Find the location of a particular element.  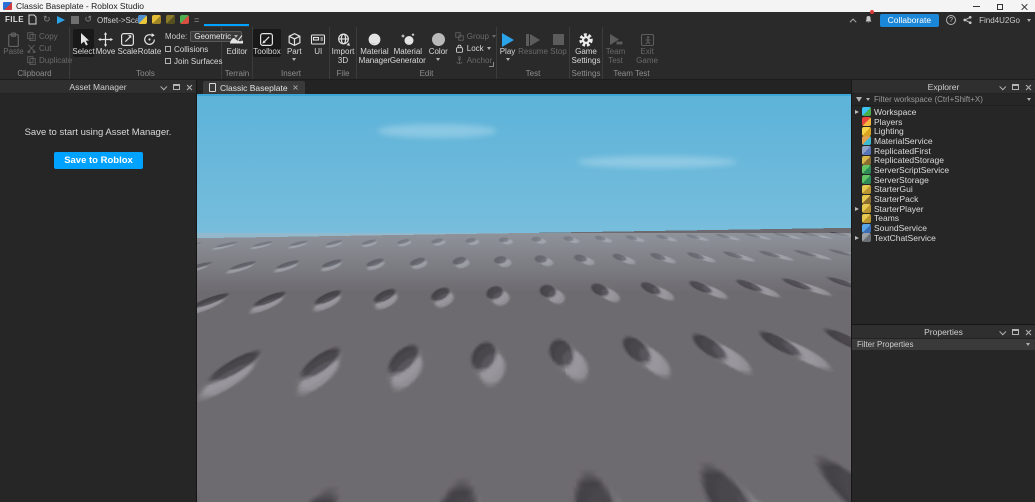

quick-access-toolbar: ↻ ↺ is located at coordinates (60, 19).